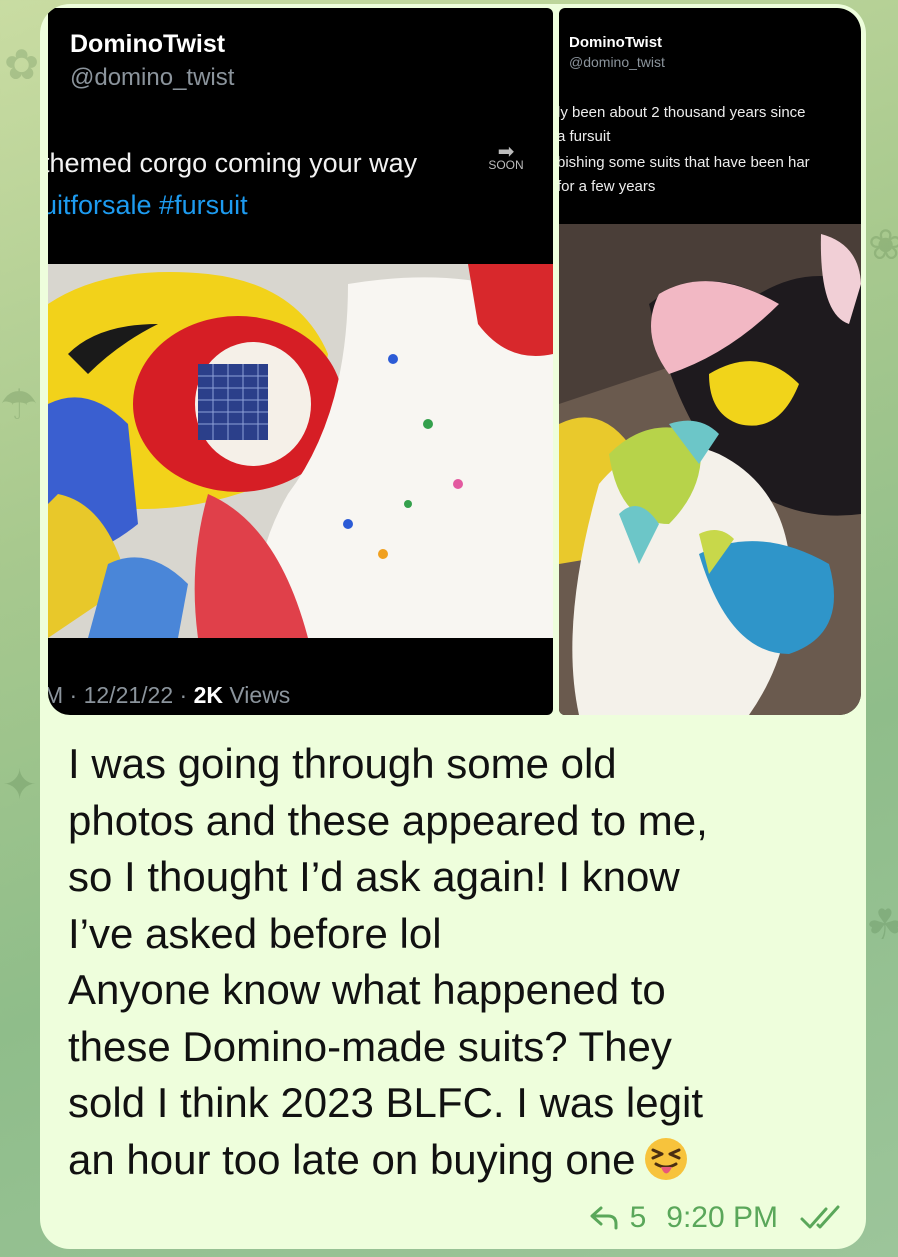  I want to click on soon-label: SOON, so click(506, 165).